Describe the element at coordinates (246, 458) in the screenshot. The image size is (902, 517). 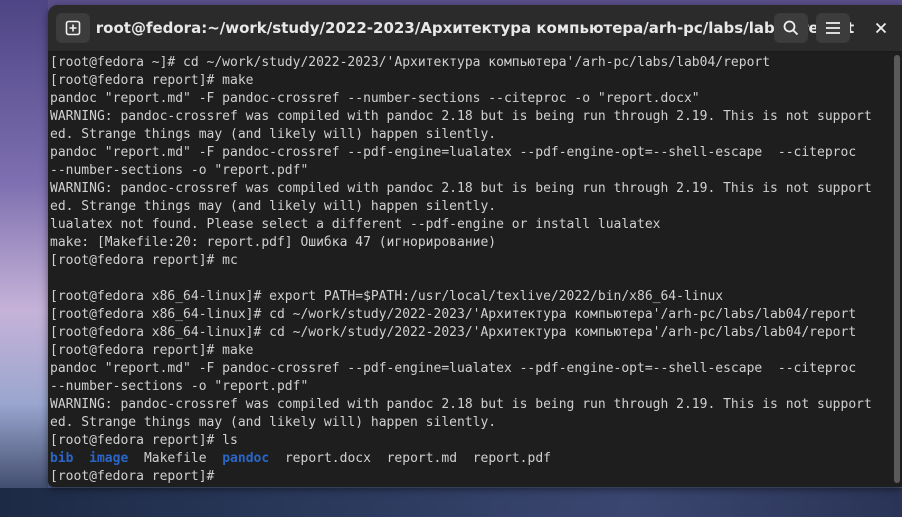
I see `ls-directory-entry: pandoc` at that location.